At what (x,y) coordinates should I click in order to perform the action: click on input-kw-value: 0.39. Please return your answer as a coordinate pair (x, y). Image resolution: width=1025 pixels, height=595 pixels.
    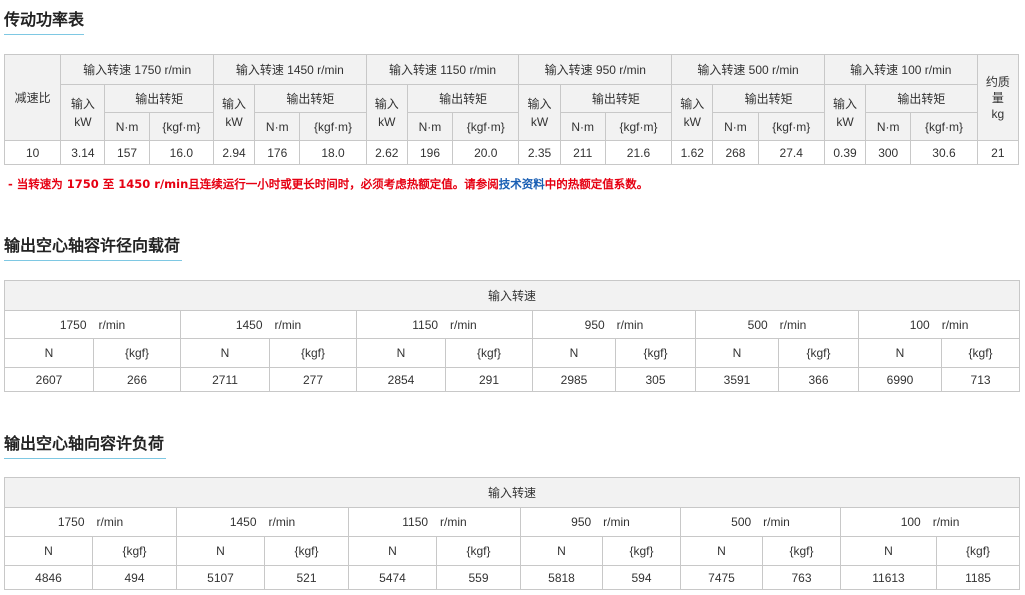
    Looking at the image, I should click on (845, 152).